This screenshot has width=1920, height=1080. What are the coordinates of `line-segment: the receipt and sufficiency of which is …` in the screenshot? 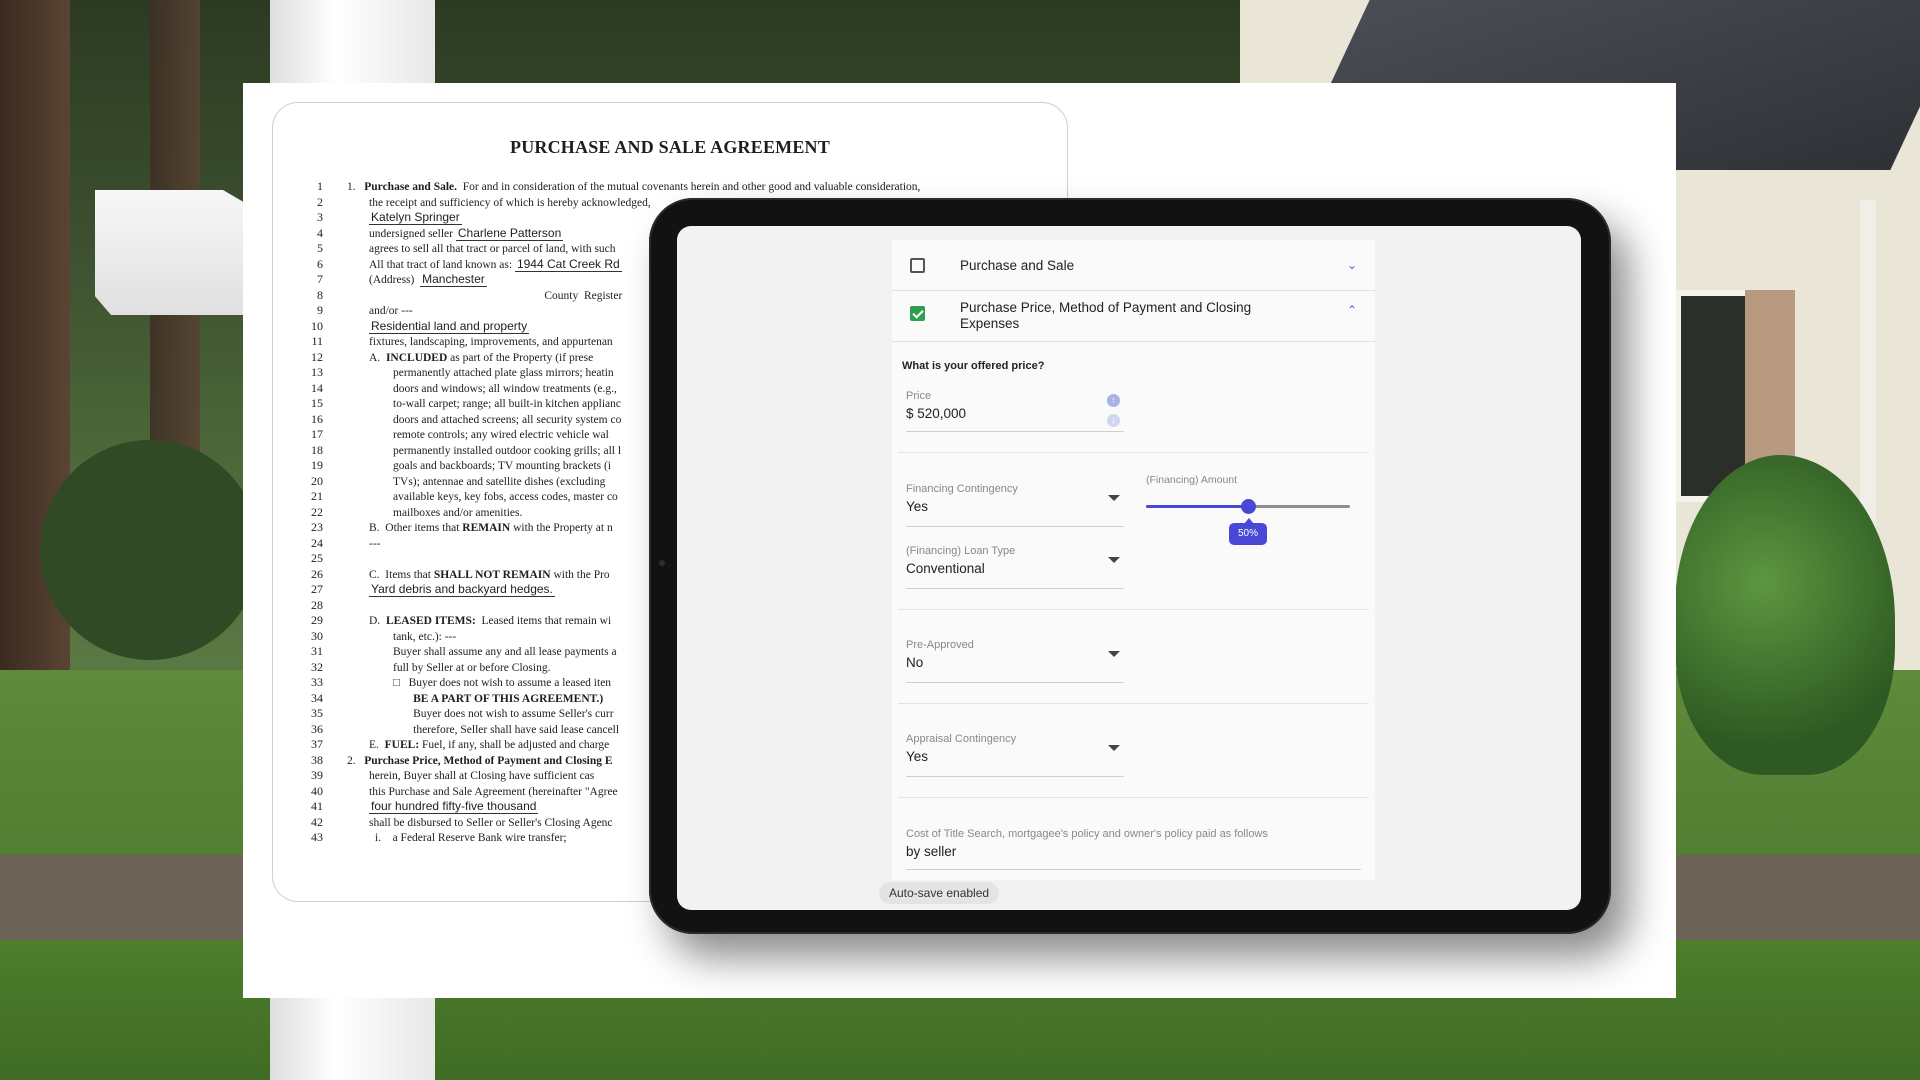 It's located at (510, 202).